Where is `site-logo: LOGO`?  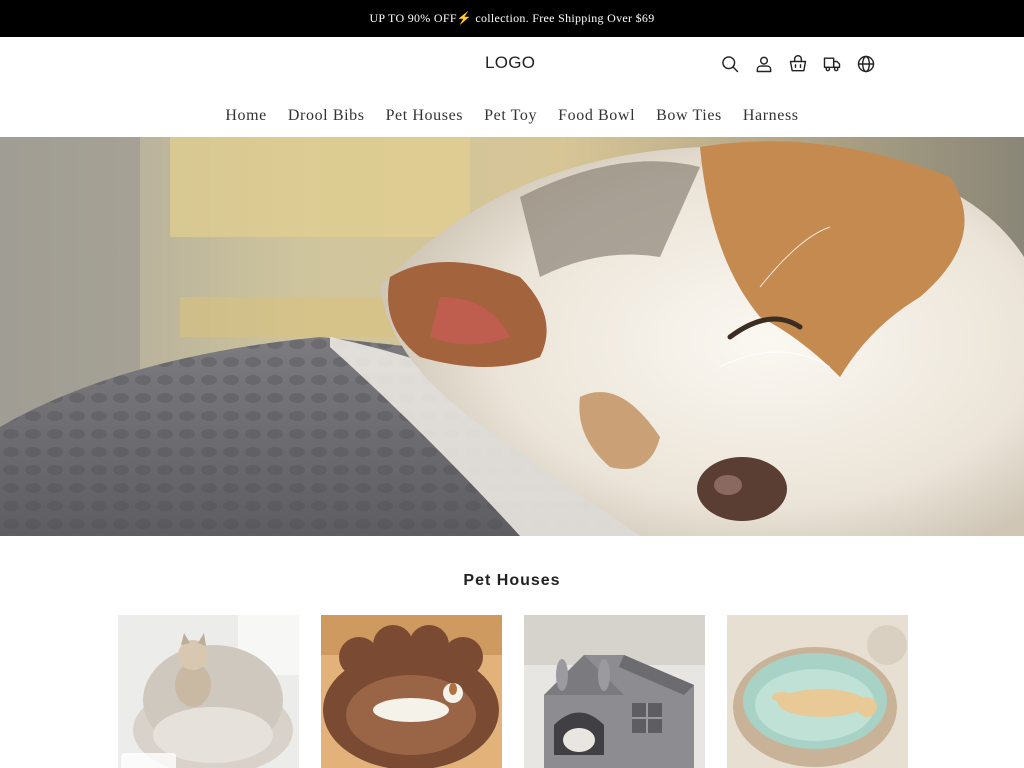
site-logo: LOGO is located at coordinates (510, 63).